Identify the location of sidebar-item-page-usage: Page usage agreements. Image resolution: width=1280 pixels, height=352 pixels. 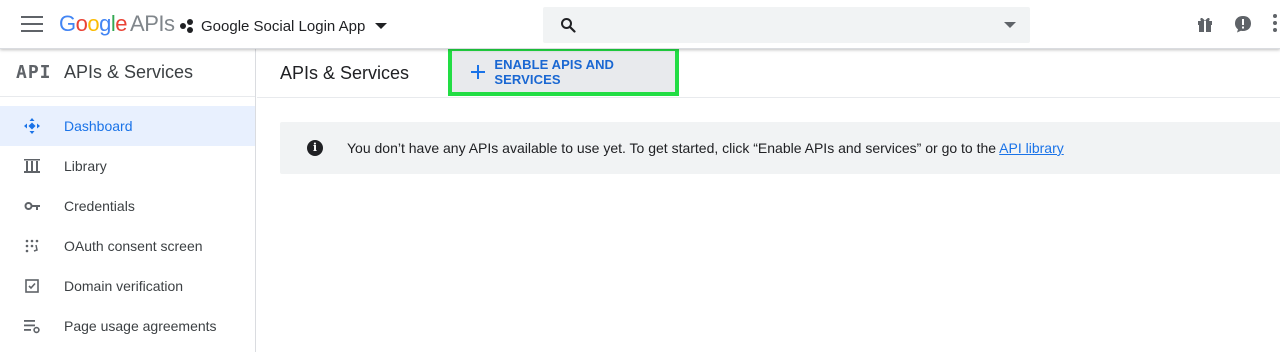
(127, 326).